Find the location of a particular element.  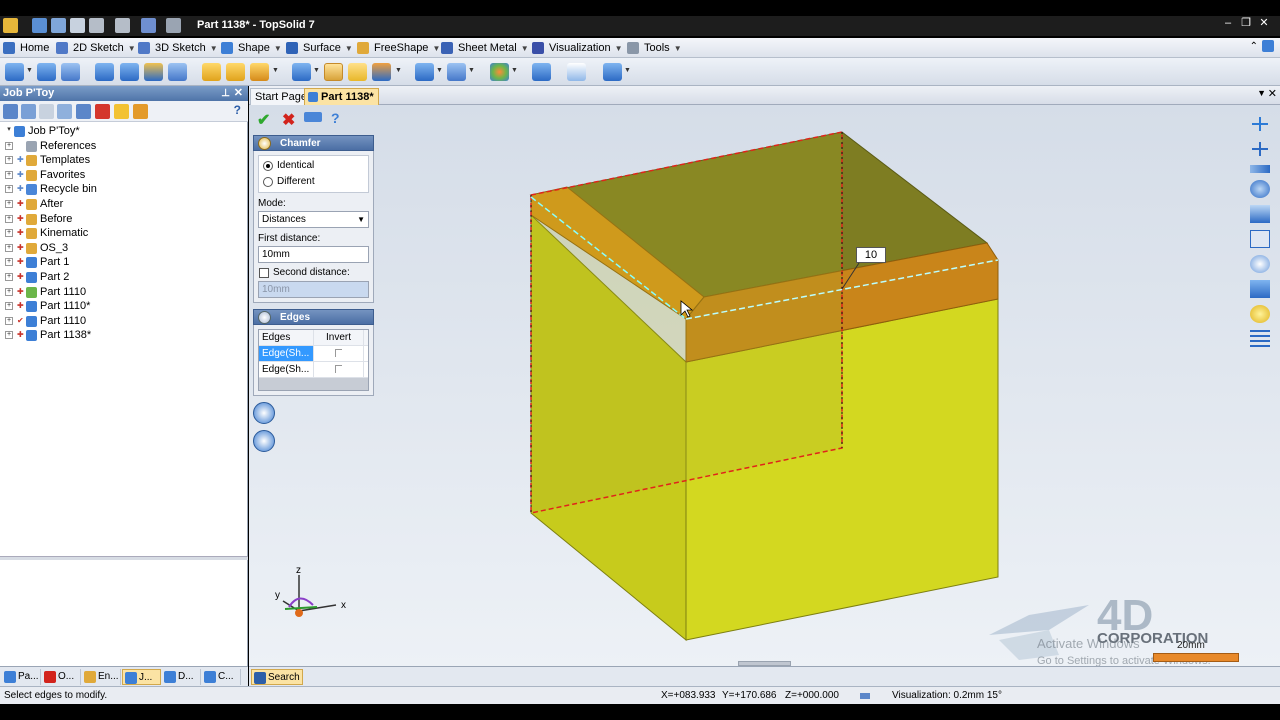

dimension-label: 10 is located at coordinates (871, 255).